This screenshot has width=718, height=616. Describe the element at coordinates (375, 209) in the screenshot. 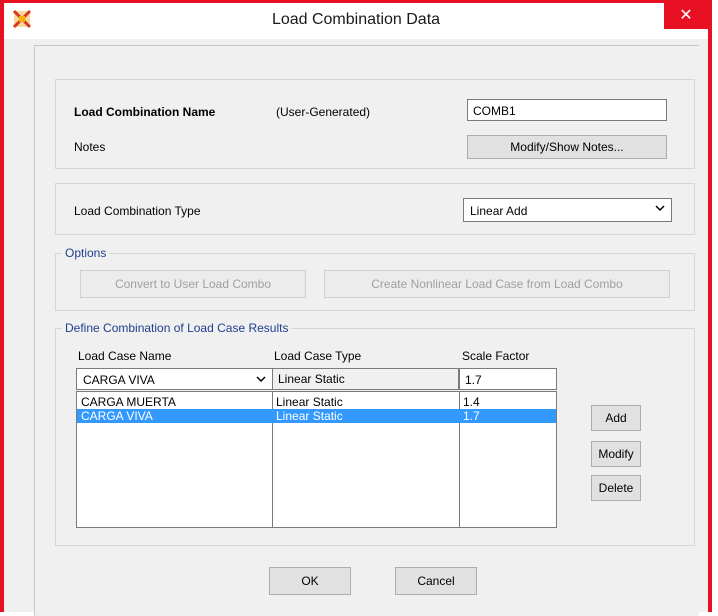

I see `type-panel: Load Combination Type Linear Add` at that location.